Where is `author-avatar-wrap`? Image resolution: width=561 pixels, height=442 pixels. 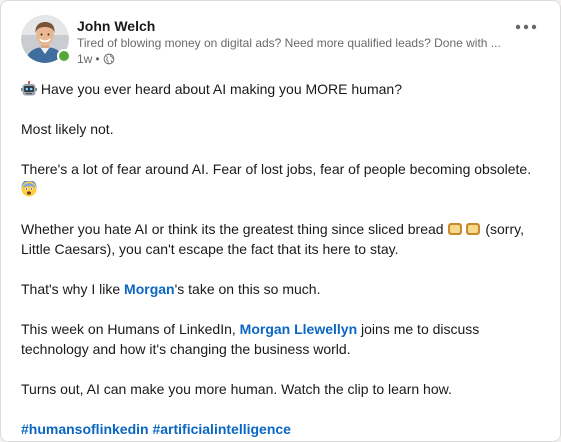
author-avatar-wrap is located at coordinates (46, 39).